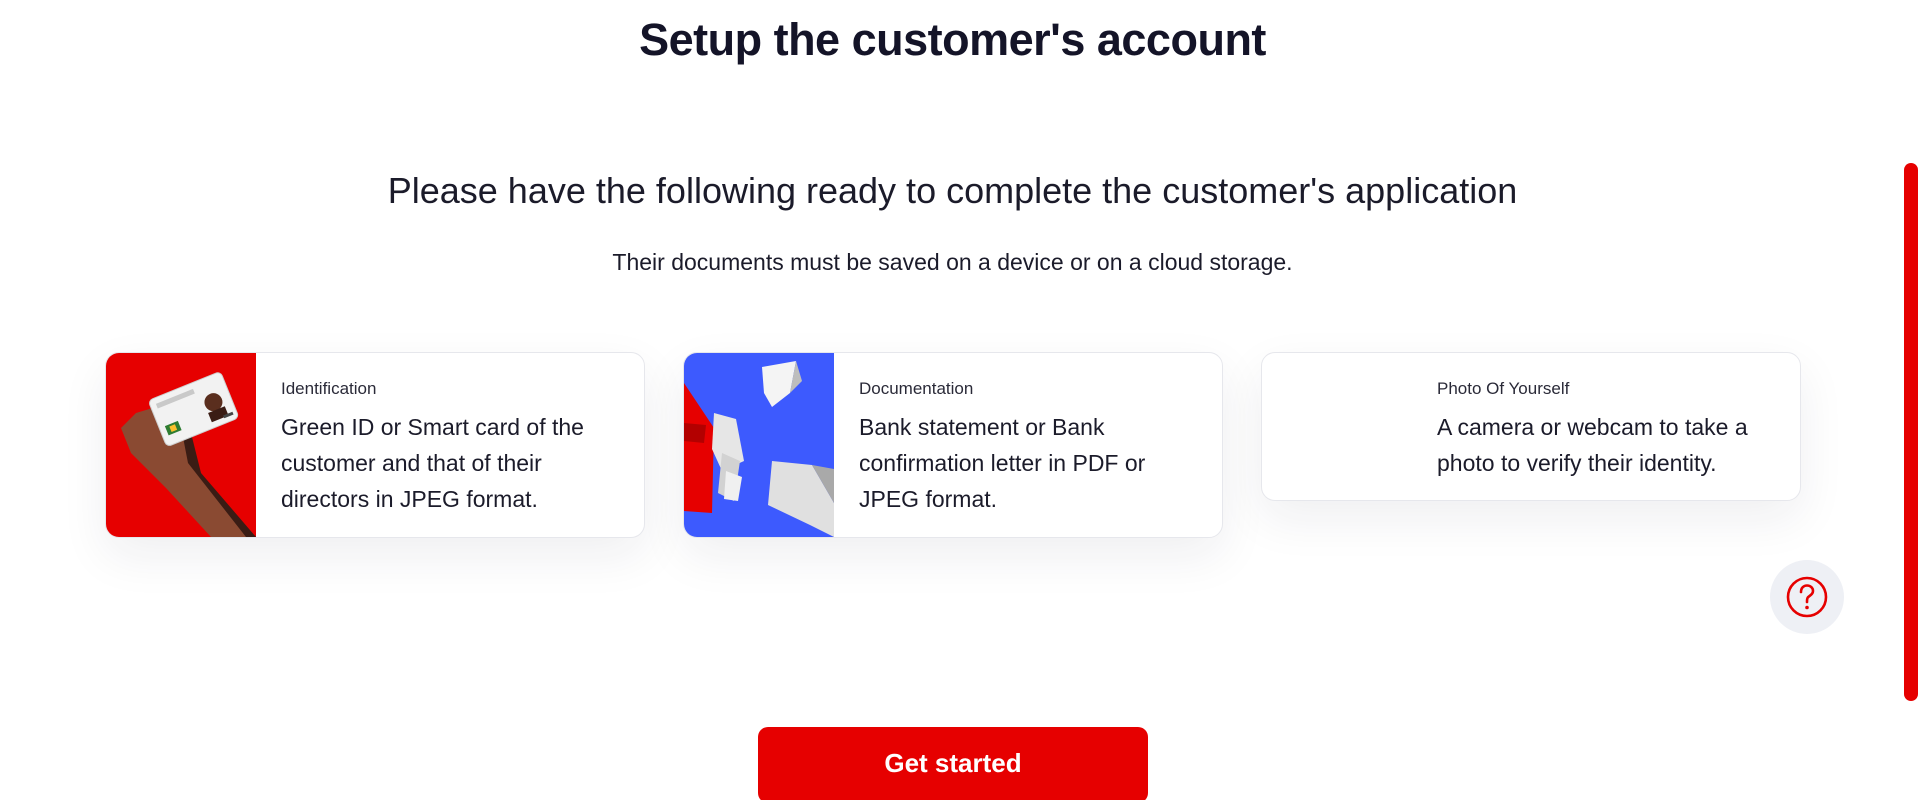 Image resolution: width=1920 pixels, height=800 pixels. What do you see at coordinates (1337, 426) in the screenshot?
I see `photo-illustration` at bounding box center [1337, 426].